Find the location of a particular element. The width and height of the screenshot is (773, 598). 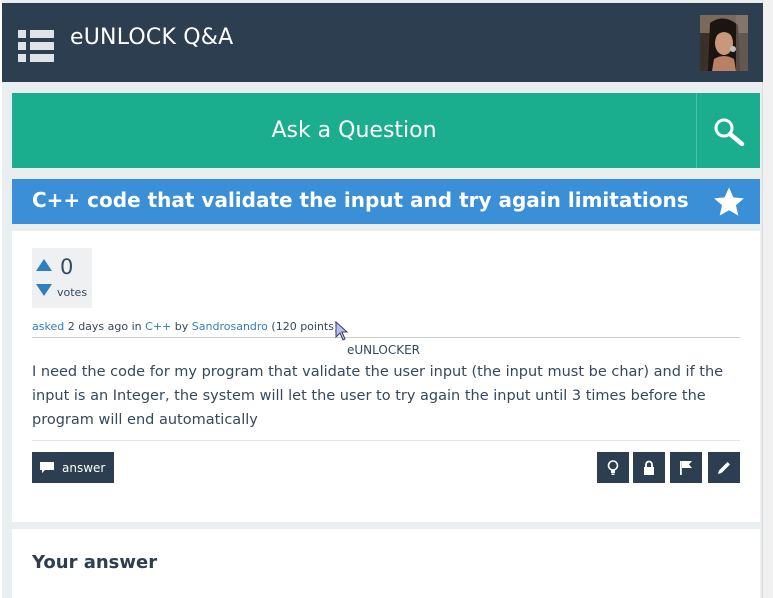

vote-box: 0 votes is located at coordinates (62, 278).